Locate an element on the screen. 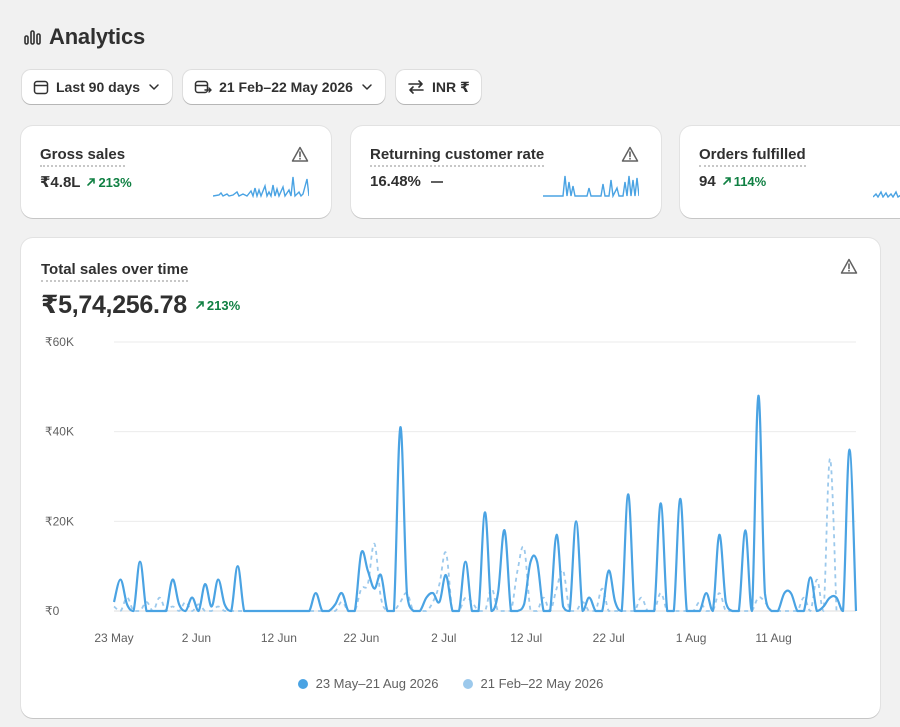 This screenshot has width=900, height=727. compare-range-label: 21 Feb–22 May 2026 is located at coordinates (286, 87).